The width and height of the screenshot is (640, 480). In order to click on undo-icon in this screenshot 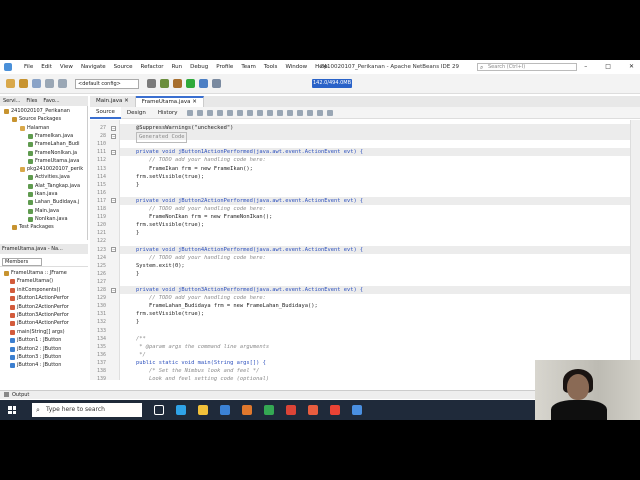, I will do `click(49, 83)`.